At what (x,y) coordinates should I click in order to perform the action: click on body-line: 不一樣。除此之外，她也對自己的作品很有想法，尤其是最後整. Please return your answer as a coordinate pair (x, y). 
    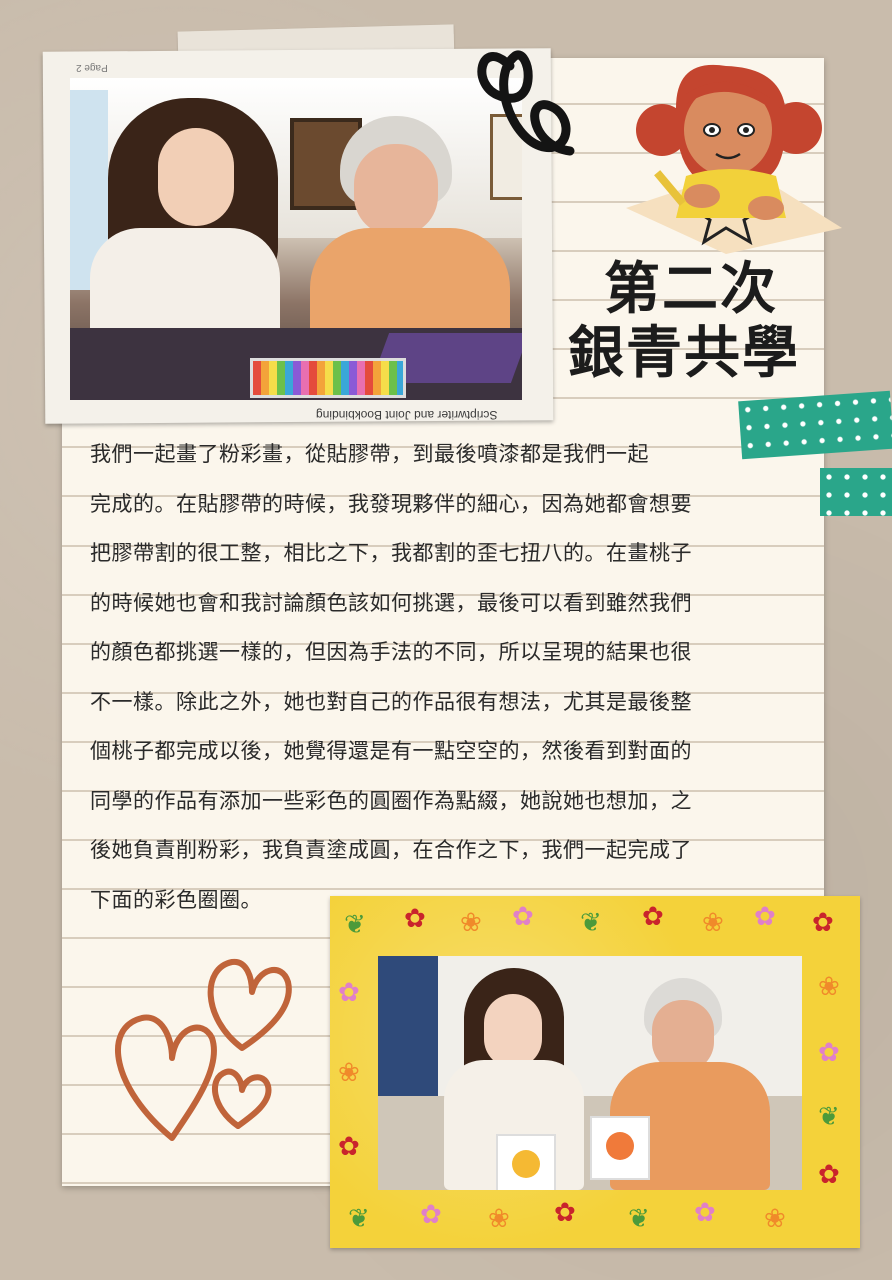
    Looking at the image, I should click on (391, 701).